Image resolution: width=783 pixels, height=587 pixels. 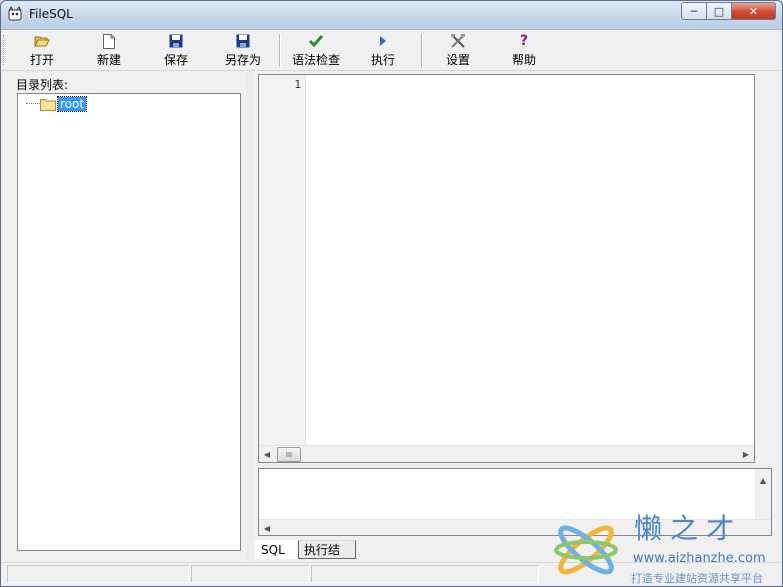 What do you see at coordinates (382, 60) in the screenshot?
I see `execute-label: 执行` at bounding box center [382, 60].